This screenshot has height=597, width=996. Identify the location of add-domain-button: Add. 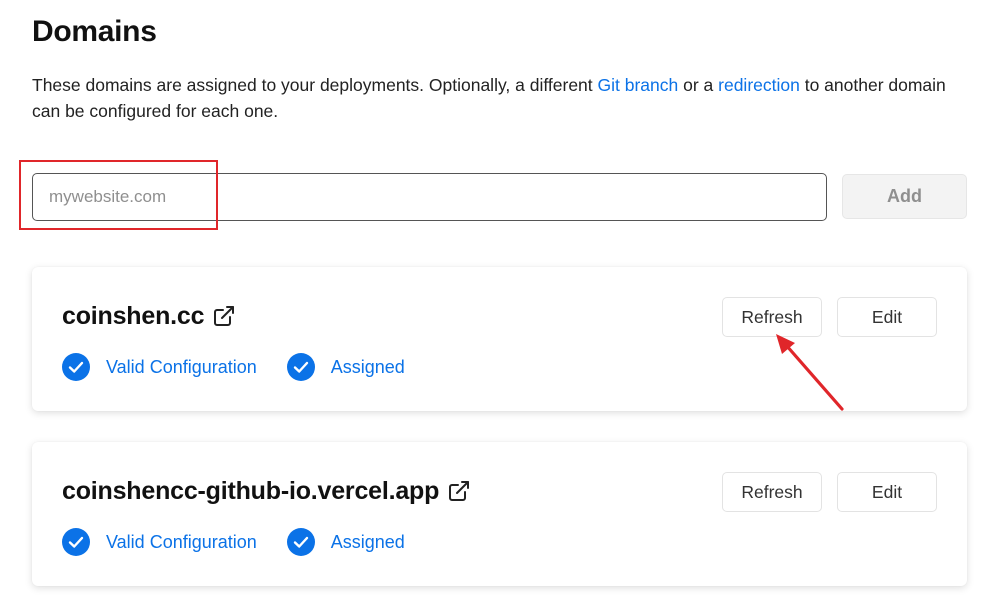
(904, 196).